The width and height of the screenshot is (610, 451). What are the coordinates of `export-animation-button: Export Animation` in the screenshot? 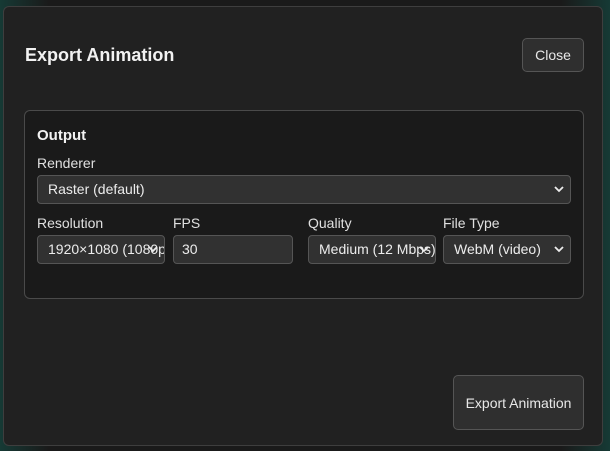 It's located at (518, 402).